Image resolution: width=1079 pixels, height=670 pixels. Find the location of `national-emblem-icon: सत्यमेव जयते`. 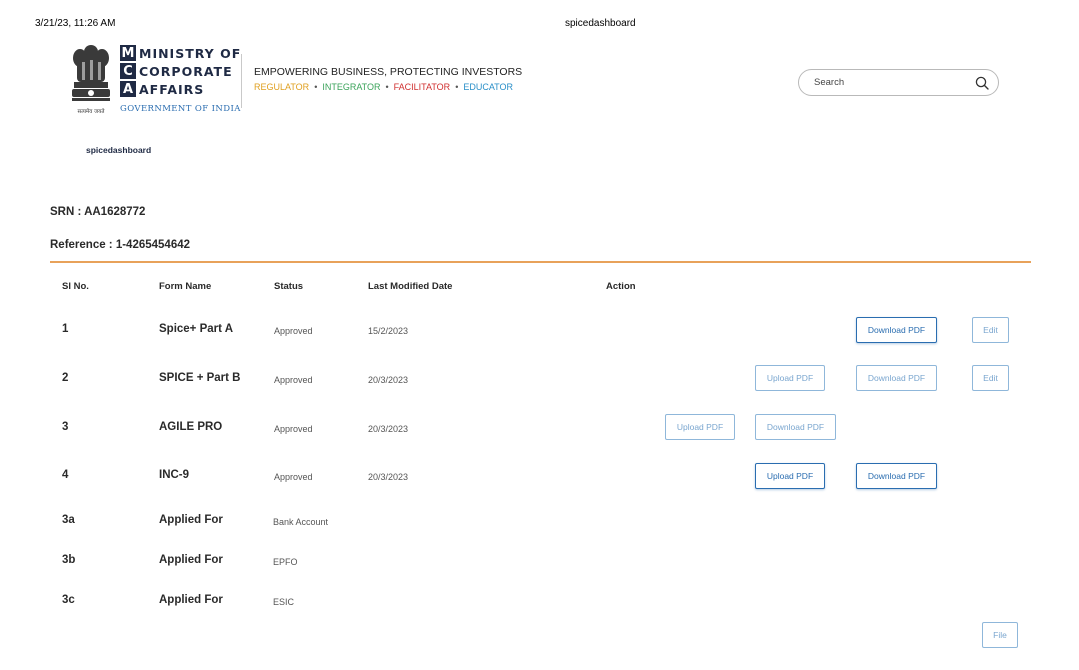

national-emblem-icon: सत्यमेव जयते is located at coordinates (91, 79).